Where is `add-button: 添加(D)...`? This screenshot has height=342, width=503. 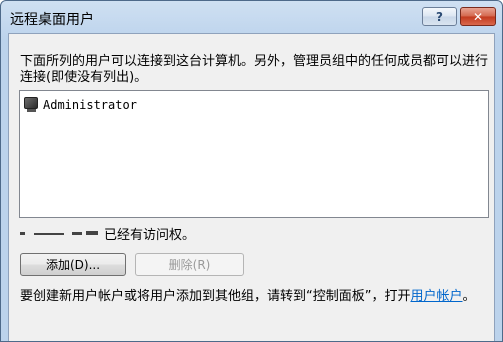 add-button: 添加(D)... is located at coordinates (73, 264).